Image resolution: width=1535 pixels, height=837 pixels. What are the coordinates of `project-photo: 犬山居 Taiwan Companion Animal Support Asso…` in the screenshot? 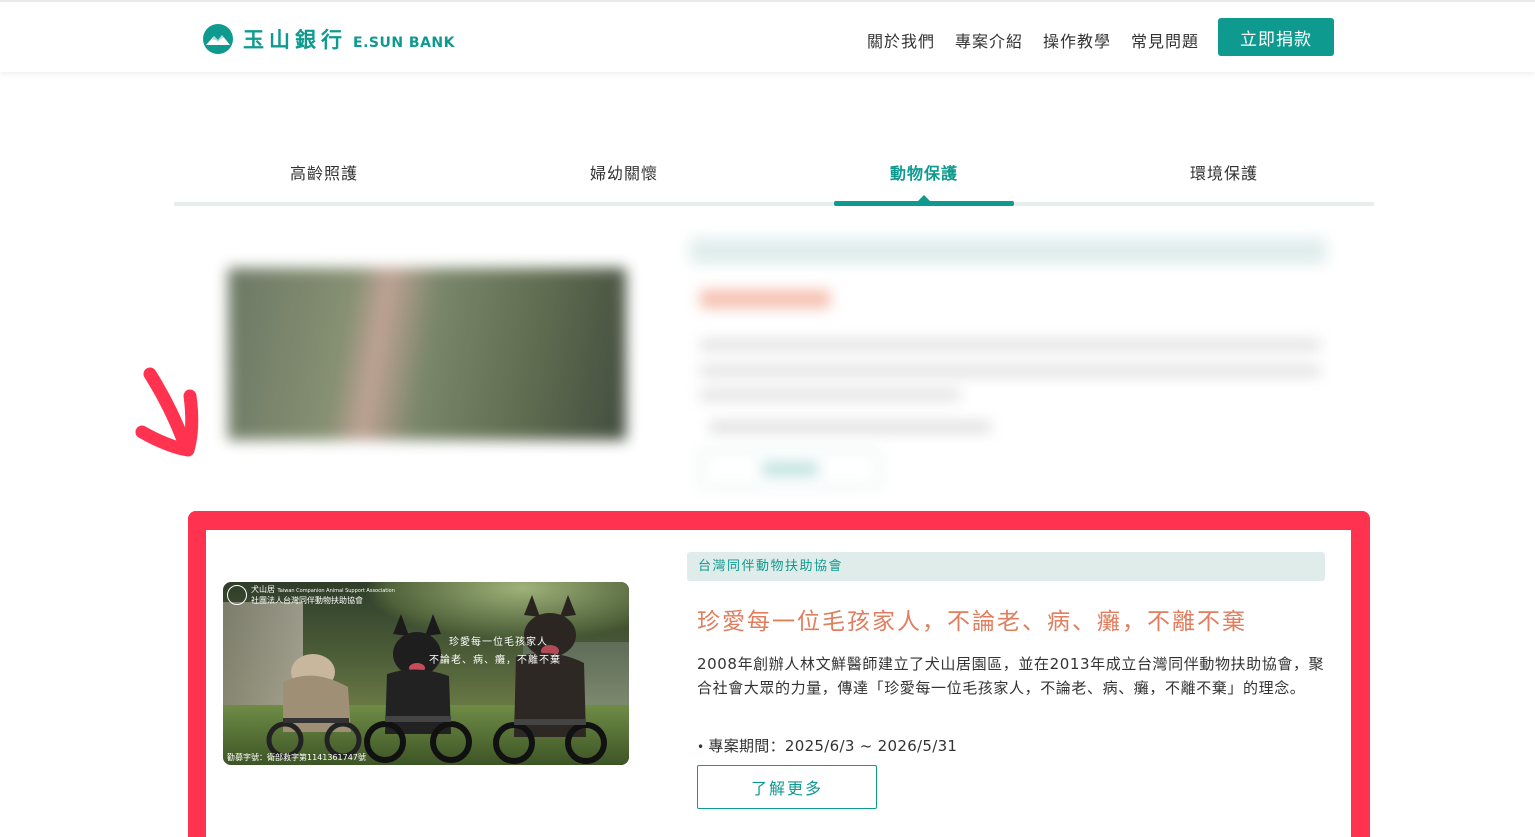 It's located at (426, 673).